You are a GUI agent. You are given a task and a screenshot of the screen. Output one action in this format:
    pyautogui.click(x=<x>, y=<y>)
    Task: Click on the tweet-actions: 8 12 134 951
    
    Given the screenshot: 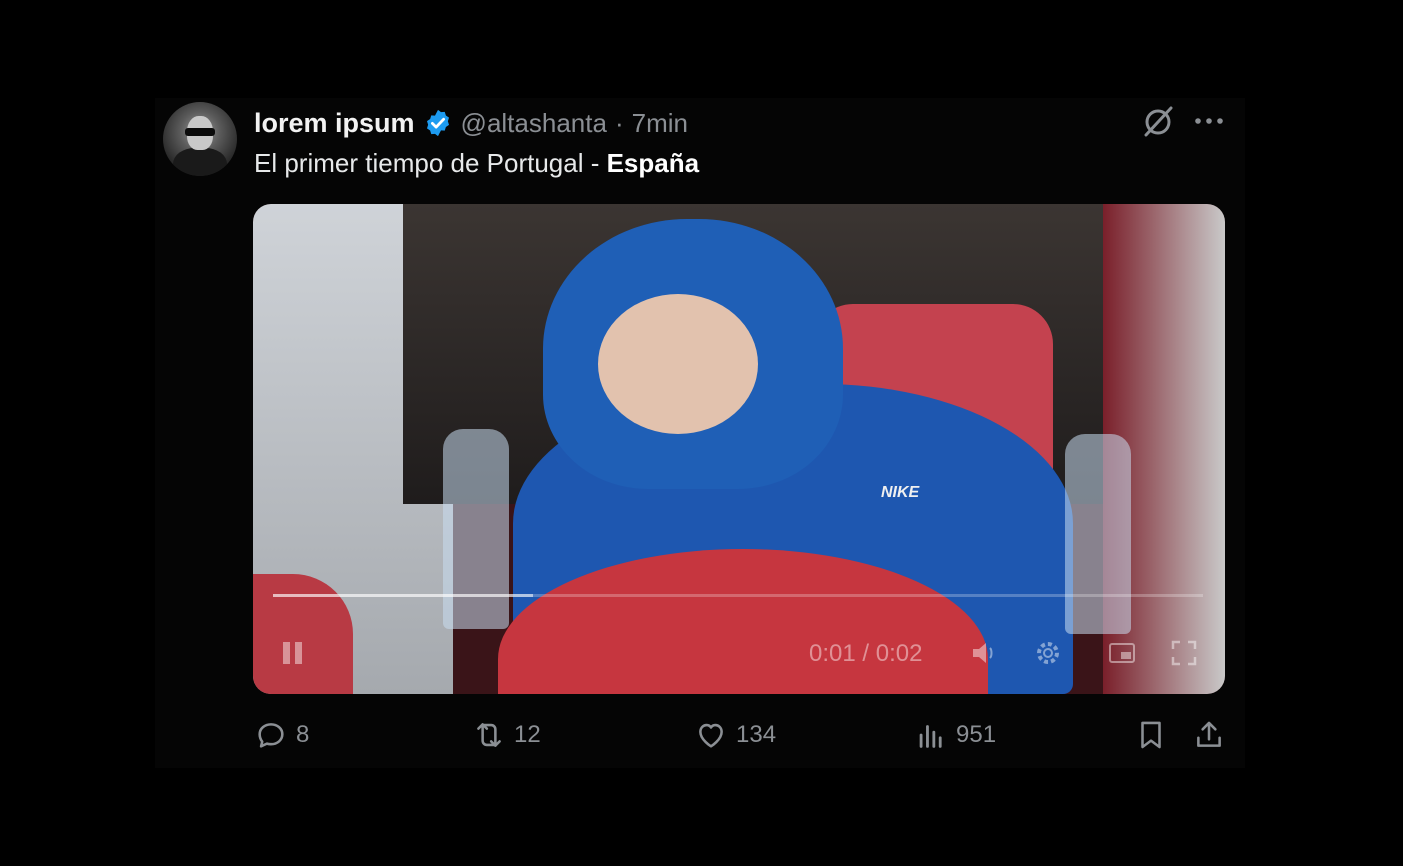 What is the action you would take?
    pyautogui.click(x=701, y=738)
    